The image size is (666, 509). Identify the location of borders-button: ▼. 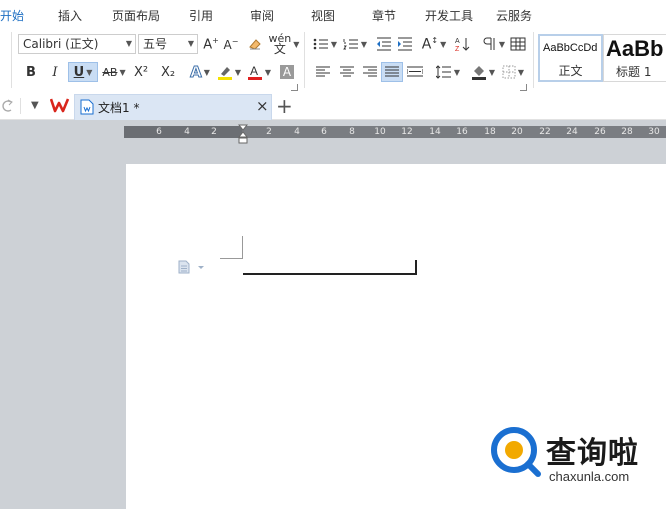
(513, 72).